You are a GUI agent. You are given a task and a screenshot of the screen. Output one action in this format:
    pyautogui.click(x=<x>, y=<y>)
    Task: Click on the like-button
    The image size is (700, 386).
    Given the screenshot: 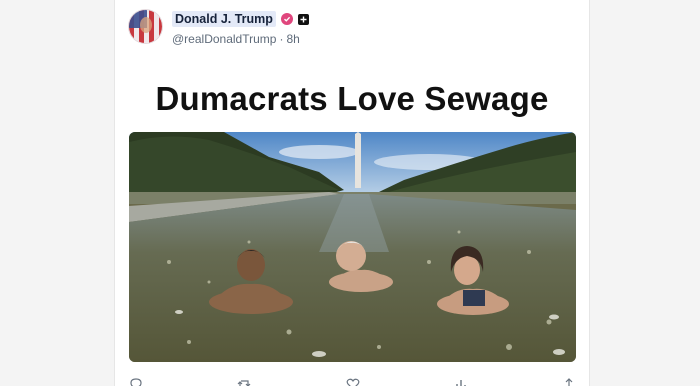 What is the action you would take?
    pyautogui.click(x=353, y=381)
    